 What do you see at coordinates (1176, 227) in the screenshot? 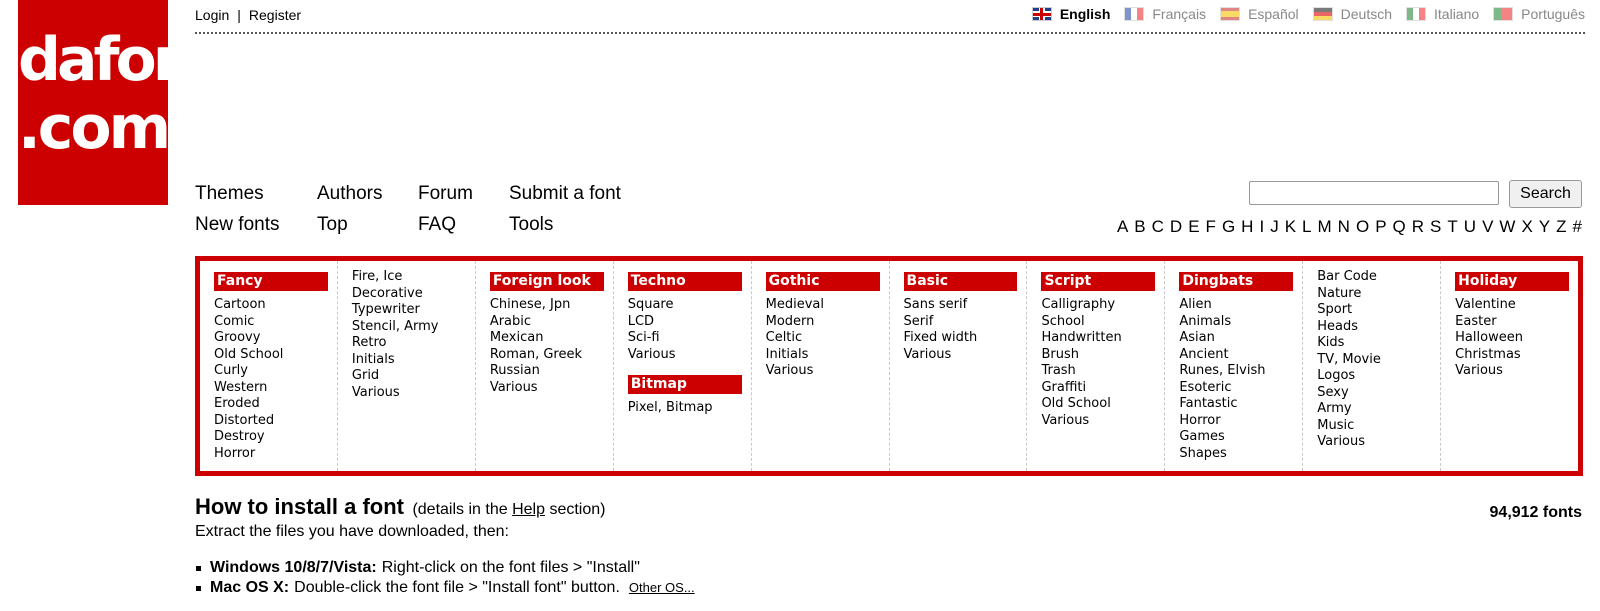
I see `alphabet-letter-link: D` at bounding box center [1176, 227].